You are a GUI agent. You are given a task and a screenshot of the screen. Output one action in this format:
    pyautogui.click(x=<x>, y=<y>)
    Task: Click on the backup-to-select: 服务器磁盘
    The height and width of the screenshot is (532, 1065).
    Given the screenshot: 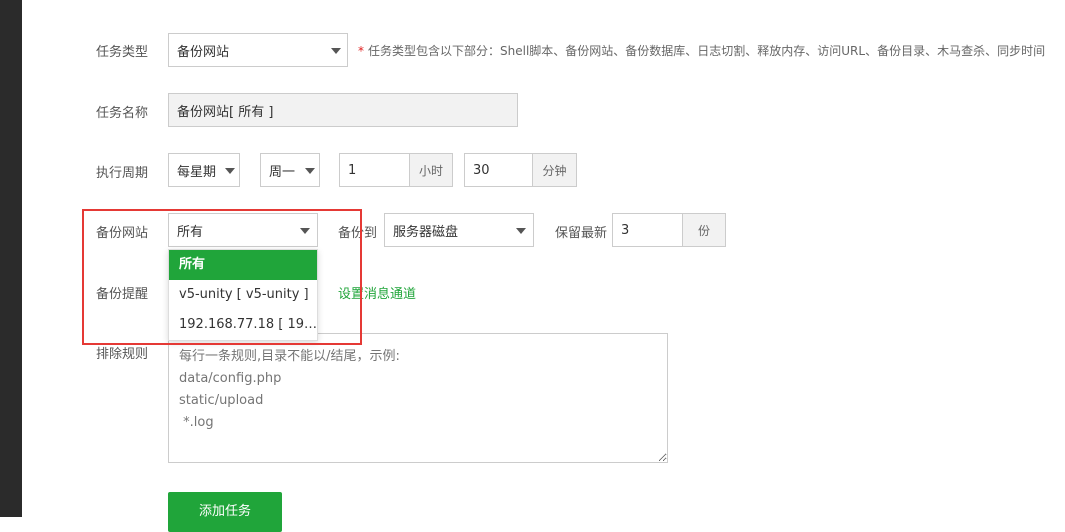 What is the action you would take?
    pyautogui.click(x=459, y=230)
    